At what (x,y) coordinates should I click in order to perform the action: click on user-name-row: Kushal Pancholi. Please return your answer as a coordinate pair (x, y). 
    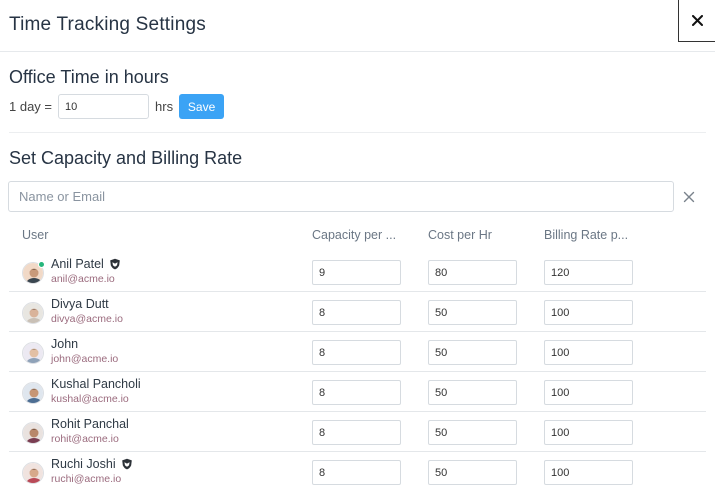
    Looking at the image, I should click on (96, 384).